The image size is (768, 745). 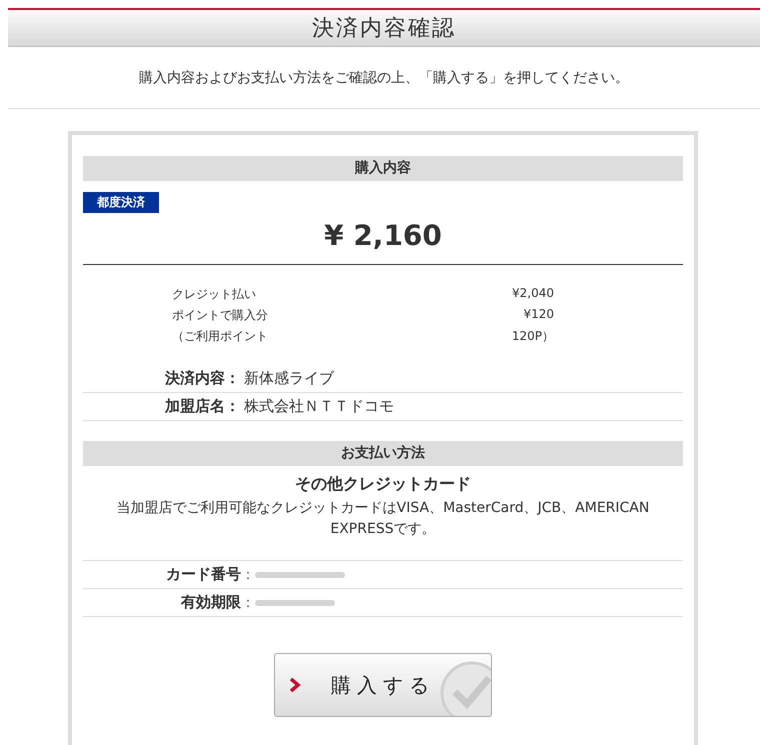 What do you see at coordinates (383, 685) in the screenshot?
I see `buy-button: 購入する` at bounding box center [383, 685].